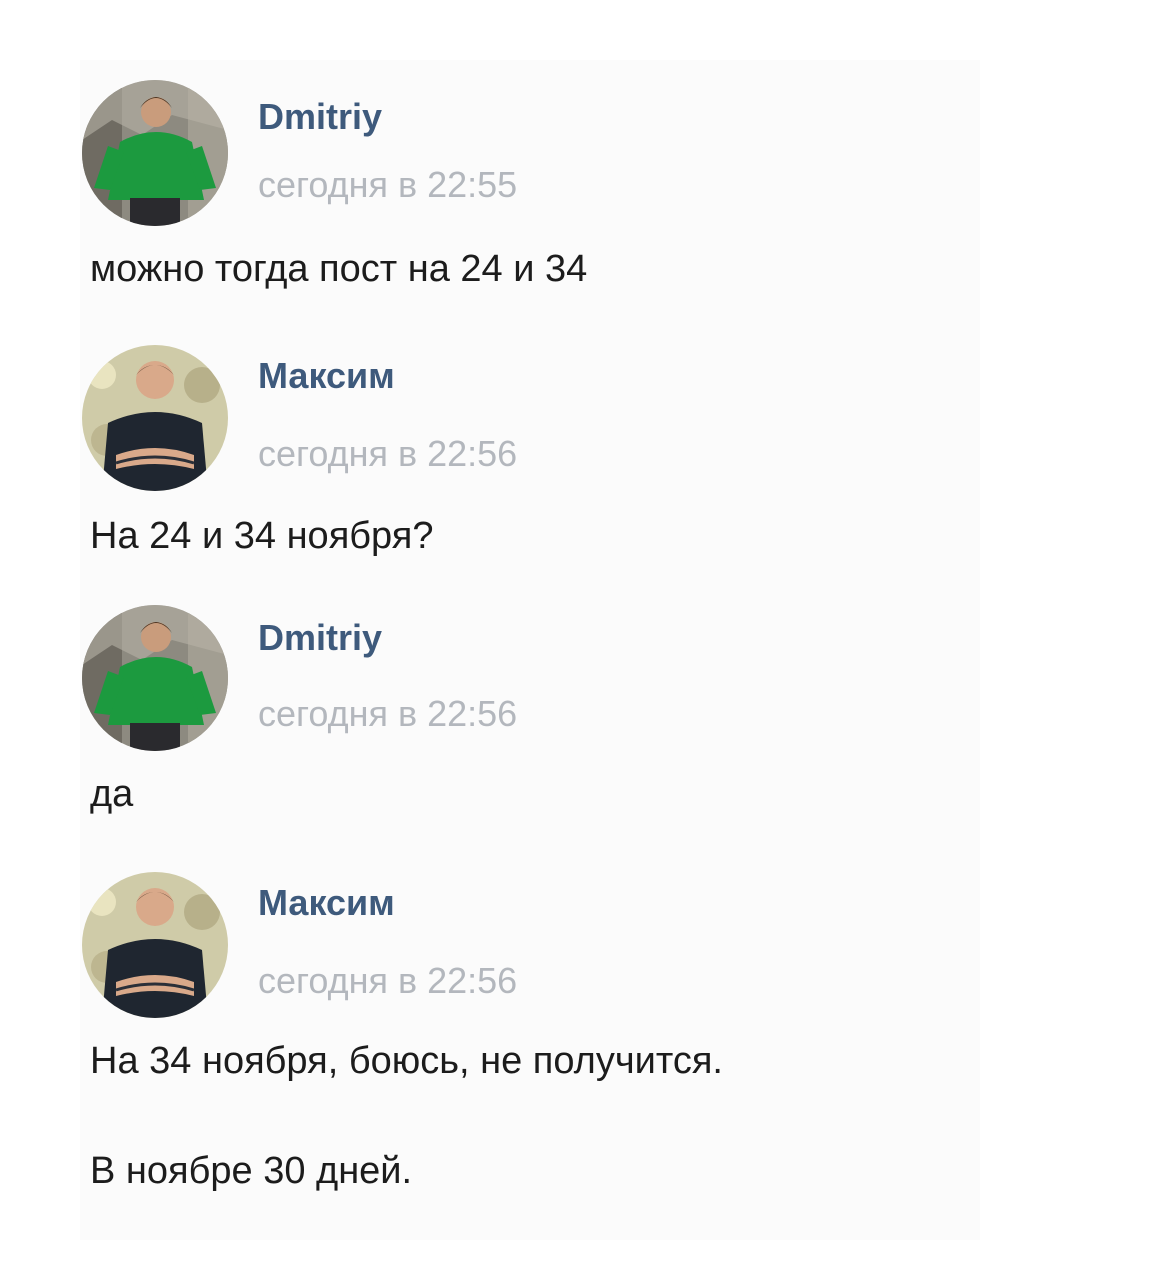 This screenshot has width=1150, height=1280. What do you see at coordinates (339, 269) in the screenshot?
I see `message-text: можно тогда пост на 24 и 34` at bounding box center [339, 269].